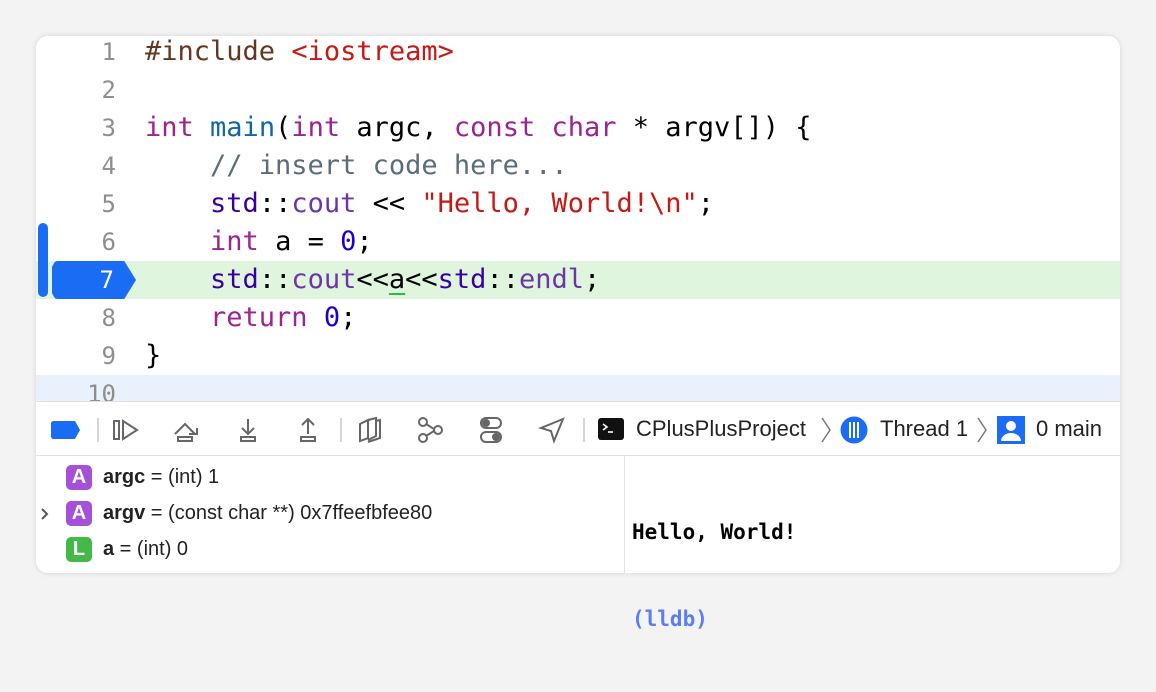 Image resolution: width=1156 pixels, height=692 pixels. I want to click on continue-icon, so click(126, 430).